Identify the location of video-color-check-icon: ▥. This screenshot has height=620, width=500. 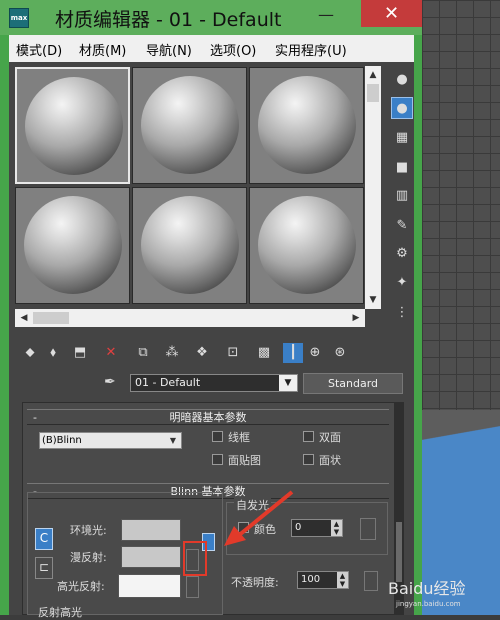
(402, 196).